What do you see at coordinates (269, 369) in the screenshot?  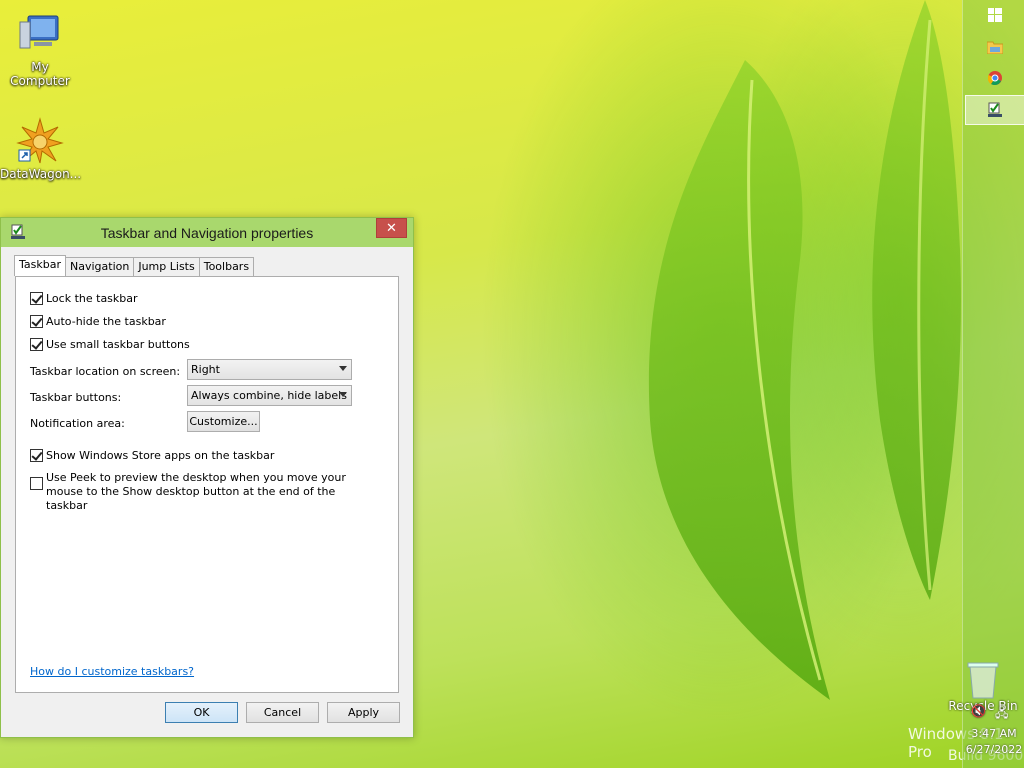 I see `location-select: Right` at bounding box center [269, 369].